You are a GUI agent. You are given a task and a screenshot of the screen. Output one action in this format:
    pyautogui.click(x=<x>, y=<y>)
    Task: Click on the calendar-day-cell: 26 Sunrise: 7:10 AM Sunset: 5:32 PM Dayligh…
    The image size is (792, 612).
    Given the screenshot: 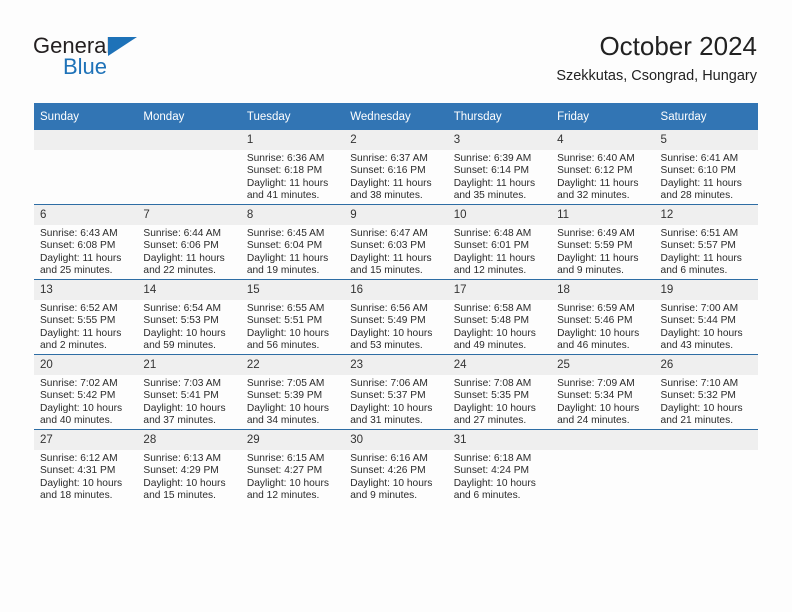 What is the action you would take?
    pyautogui.click(x=706, y=392)
    